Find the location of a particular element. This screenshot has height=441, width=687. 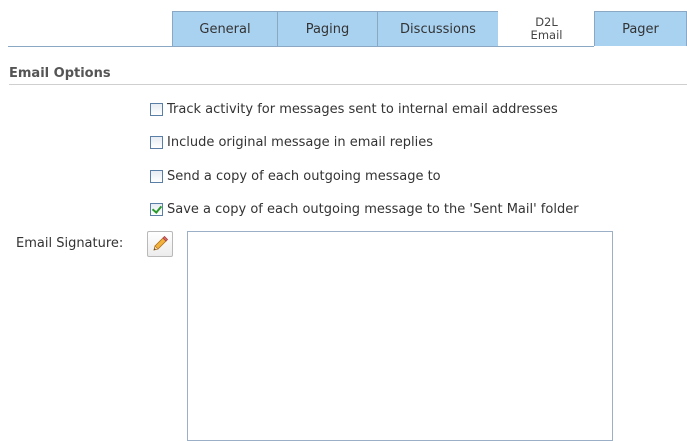

save-sent-checkbox is located at coordinates (156, 209).